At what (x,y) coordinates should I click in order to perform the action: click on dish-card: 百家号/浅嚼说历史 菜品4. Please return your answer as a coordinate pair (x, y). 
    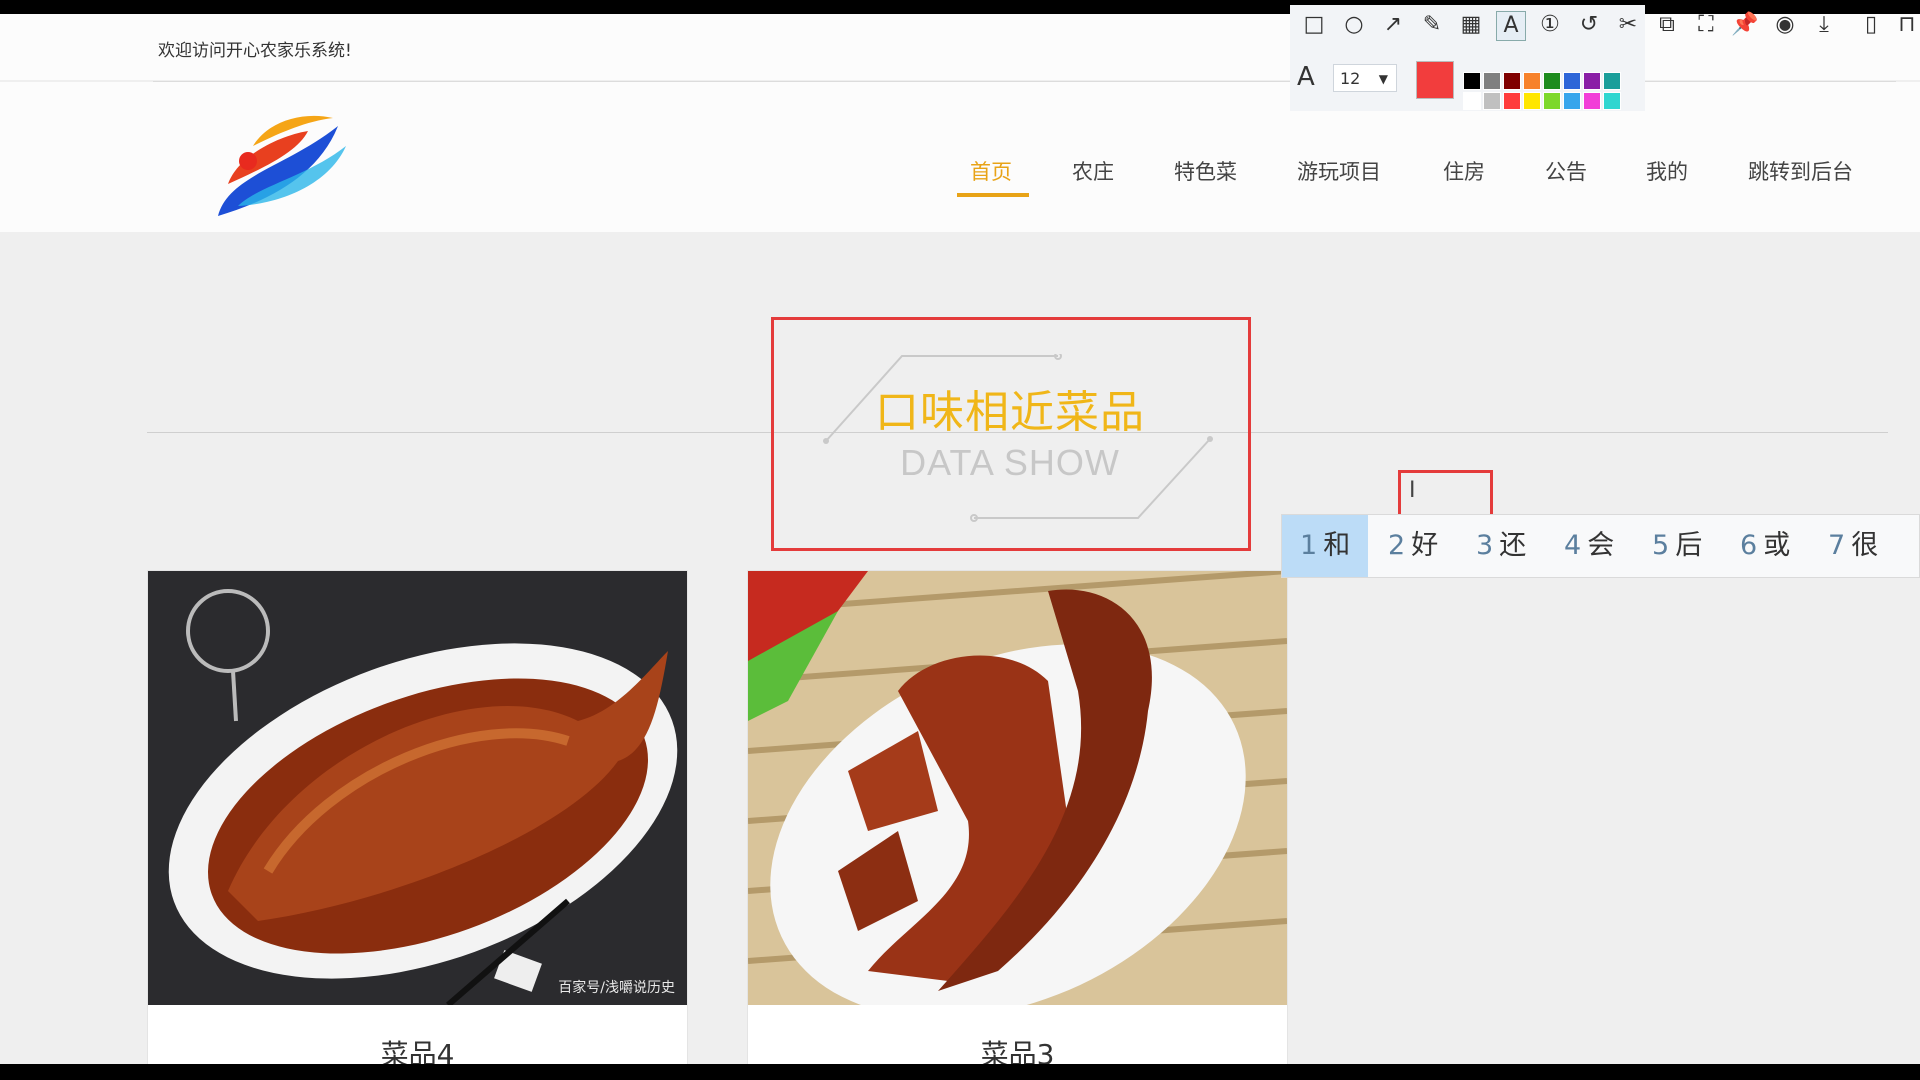
    Looking at the image, I should click on (417, 817).